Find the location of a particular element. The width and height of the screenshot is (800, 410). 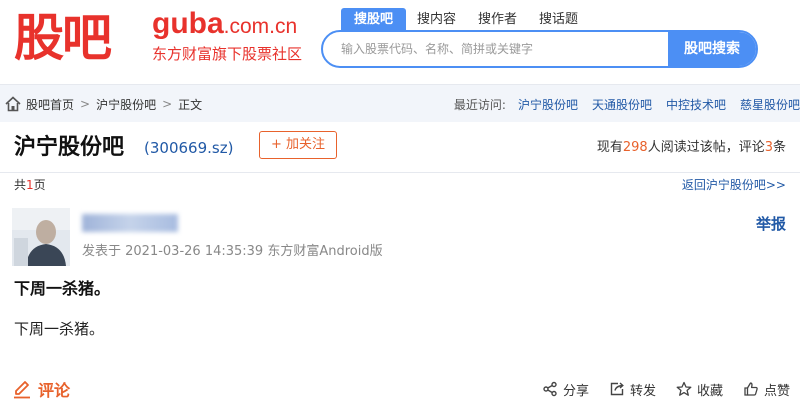

recent-item: 中控技术吧 is located at coordinates (696, 104).